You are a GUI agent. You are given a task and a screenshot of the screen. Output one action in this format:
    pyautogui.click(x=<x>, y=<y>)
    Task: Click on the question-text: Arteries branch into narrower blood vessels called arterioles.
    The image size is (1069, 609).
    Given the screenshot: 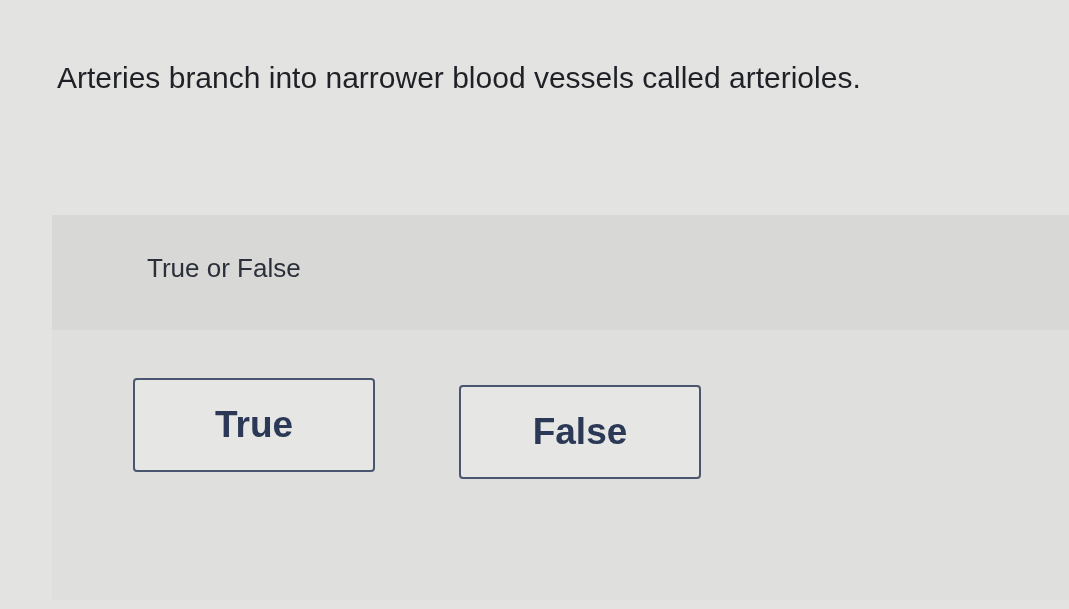 What is the action you would take?
    pyautogui.click(x=459, y=78)
    